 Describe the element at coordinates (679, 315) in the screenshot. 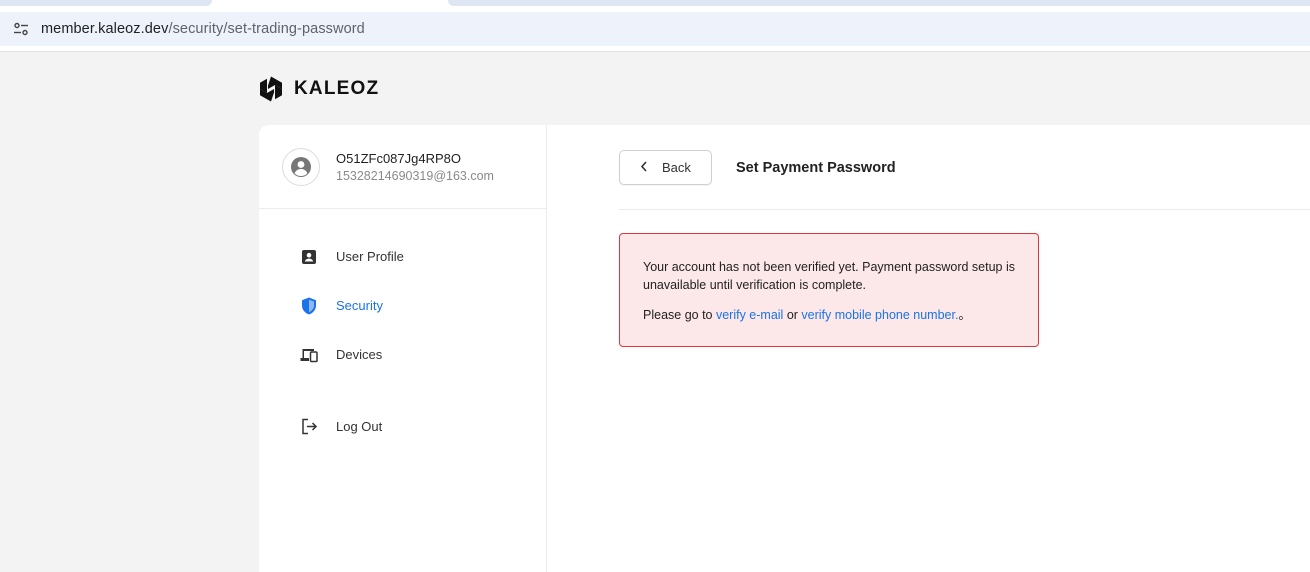

I see `alert-prefix: Please go to` at that location.